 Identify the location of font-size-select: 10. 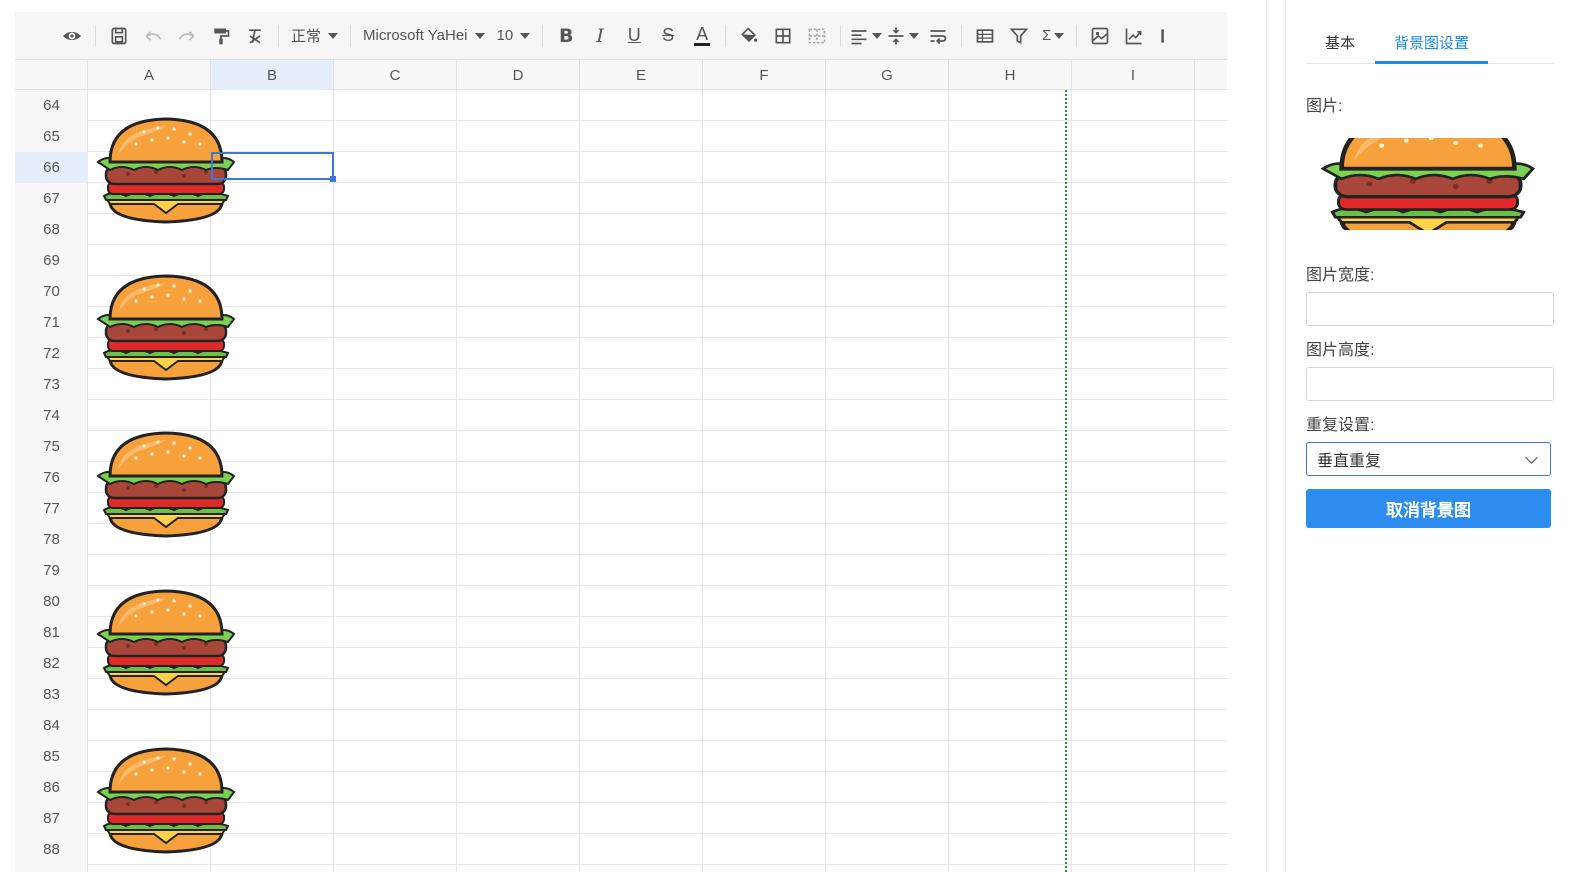
(514, 36).